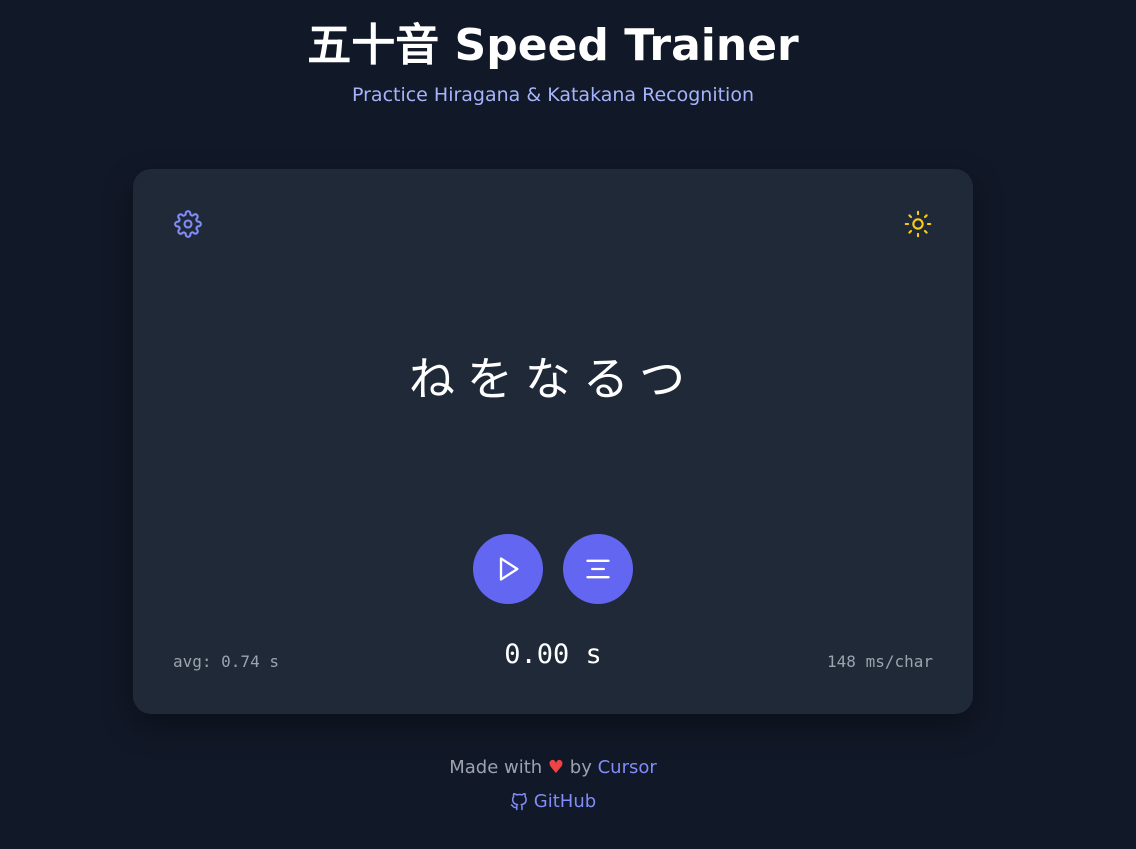  Describe the element at coordinates (496, 767) in the screenshot. I see `made-with-text: Made with` at that location.